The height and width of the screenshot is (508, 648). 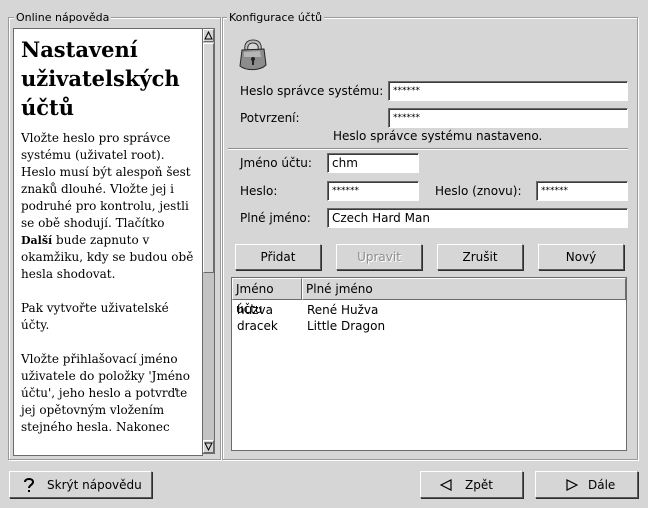 I want to click on cell-account-name: huzva, so click(x=255, y=310).